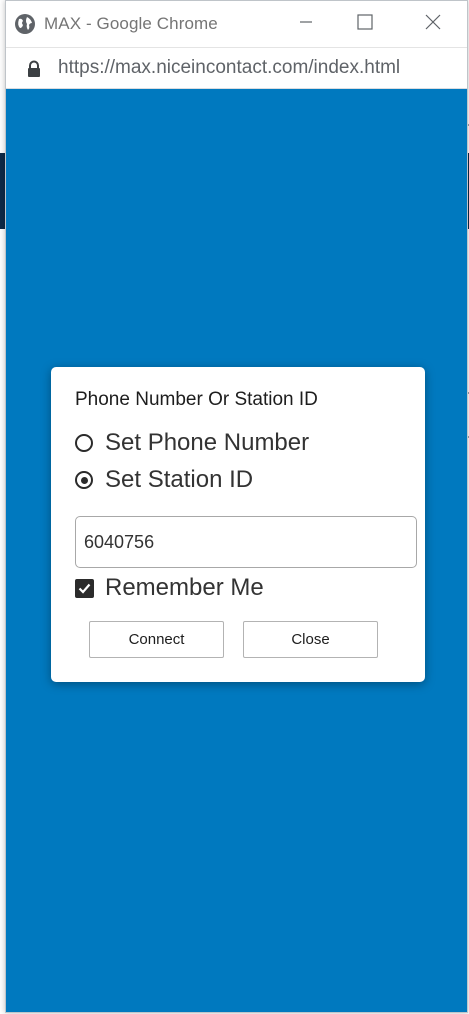 The width and height of the screenshot is (469, 1014). What do you see at coordinates (229, 68) in the screenshot?
I see `url-text: https://max.niceincontact.com/index.html` at bounding box center [229, 68].